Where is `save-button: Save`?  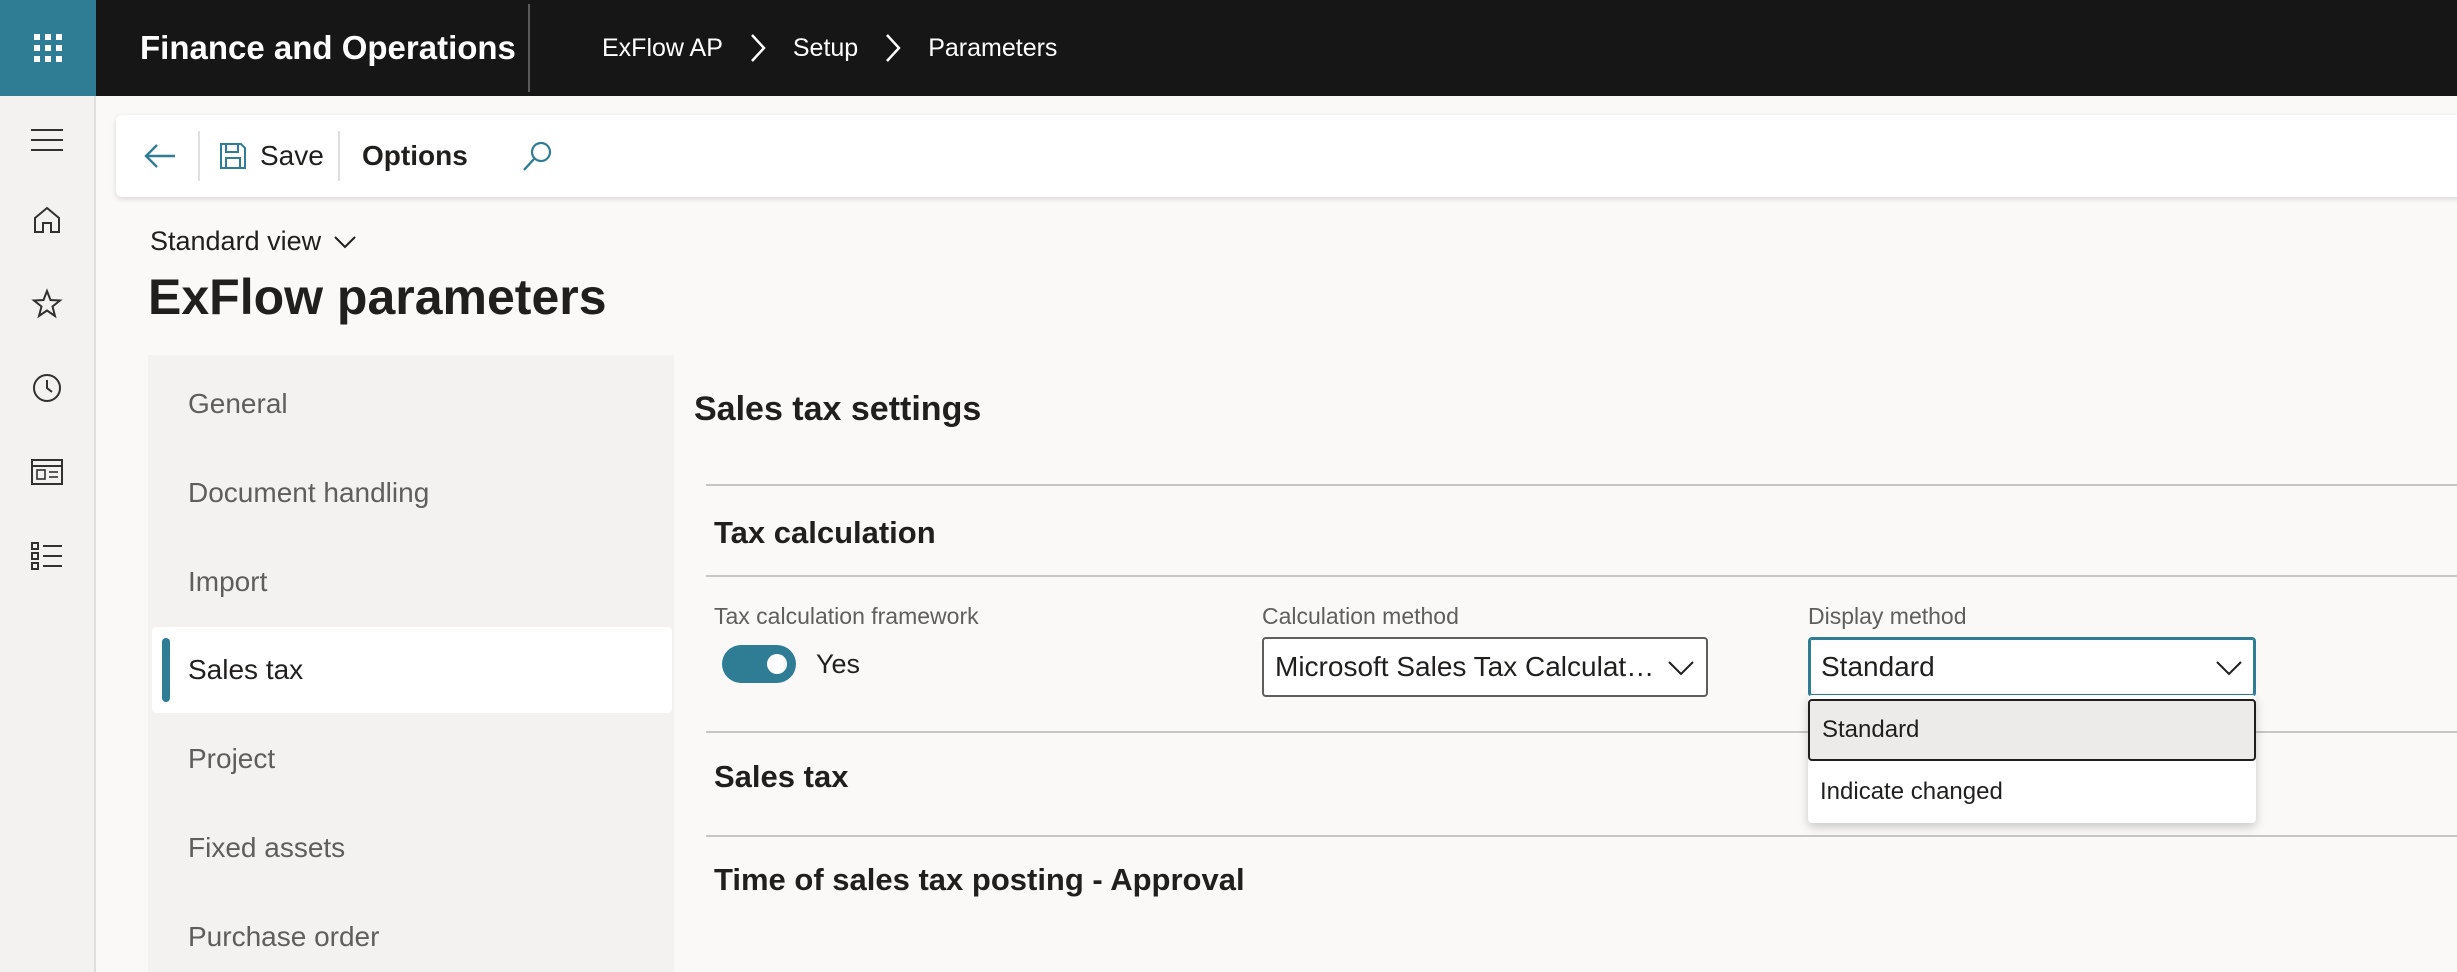
save-button: Save is located at coordinates (271, 156).